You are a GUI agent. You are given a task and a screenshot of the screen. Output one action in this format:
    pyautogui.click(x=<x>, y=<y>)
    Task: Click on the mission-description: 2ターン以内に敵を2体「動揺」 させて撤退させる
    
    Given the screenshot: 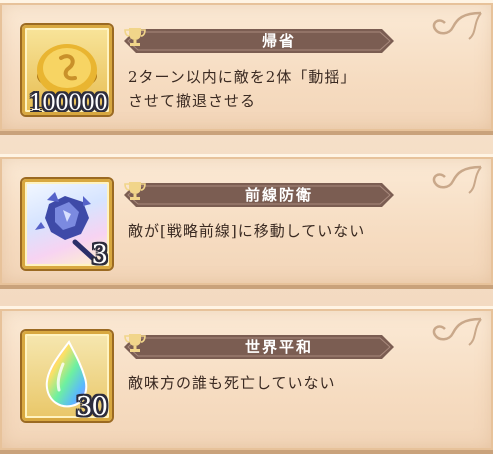 What is the action you would take?
    pyautogui.click(x=293, y=89)
    